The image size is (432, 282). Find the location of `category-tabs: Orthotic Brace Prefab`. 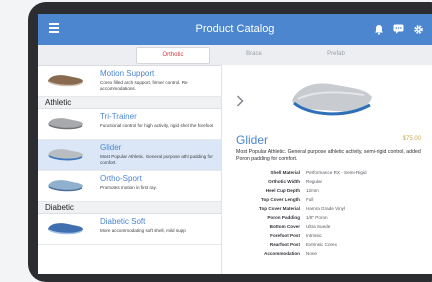

category-tabs: Orthotic Brace Prefab is located at coordinates (235, 55).